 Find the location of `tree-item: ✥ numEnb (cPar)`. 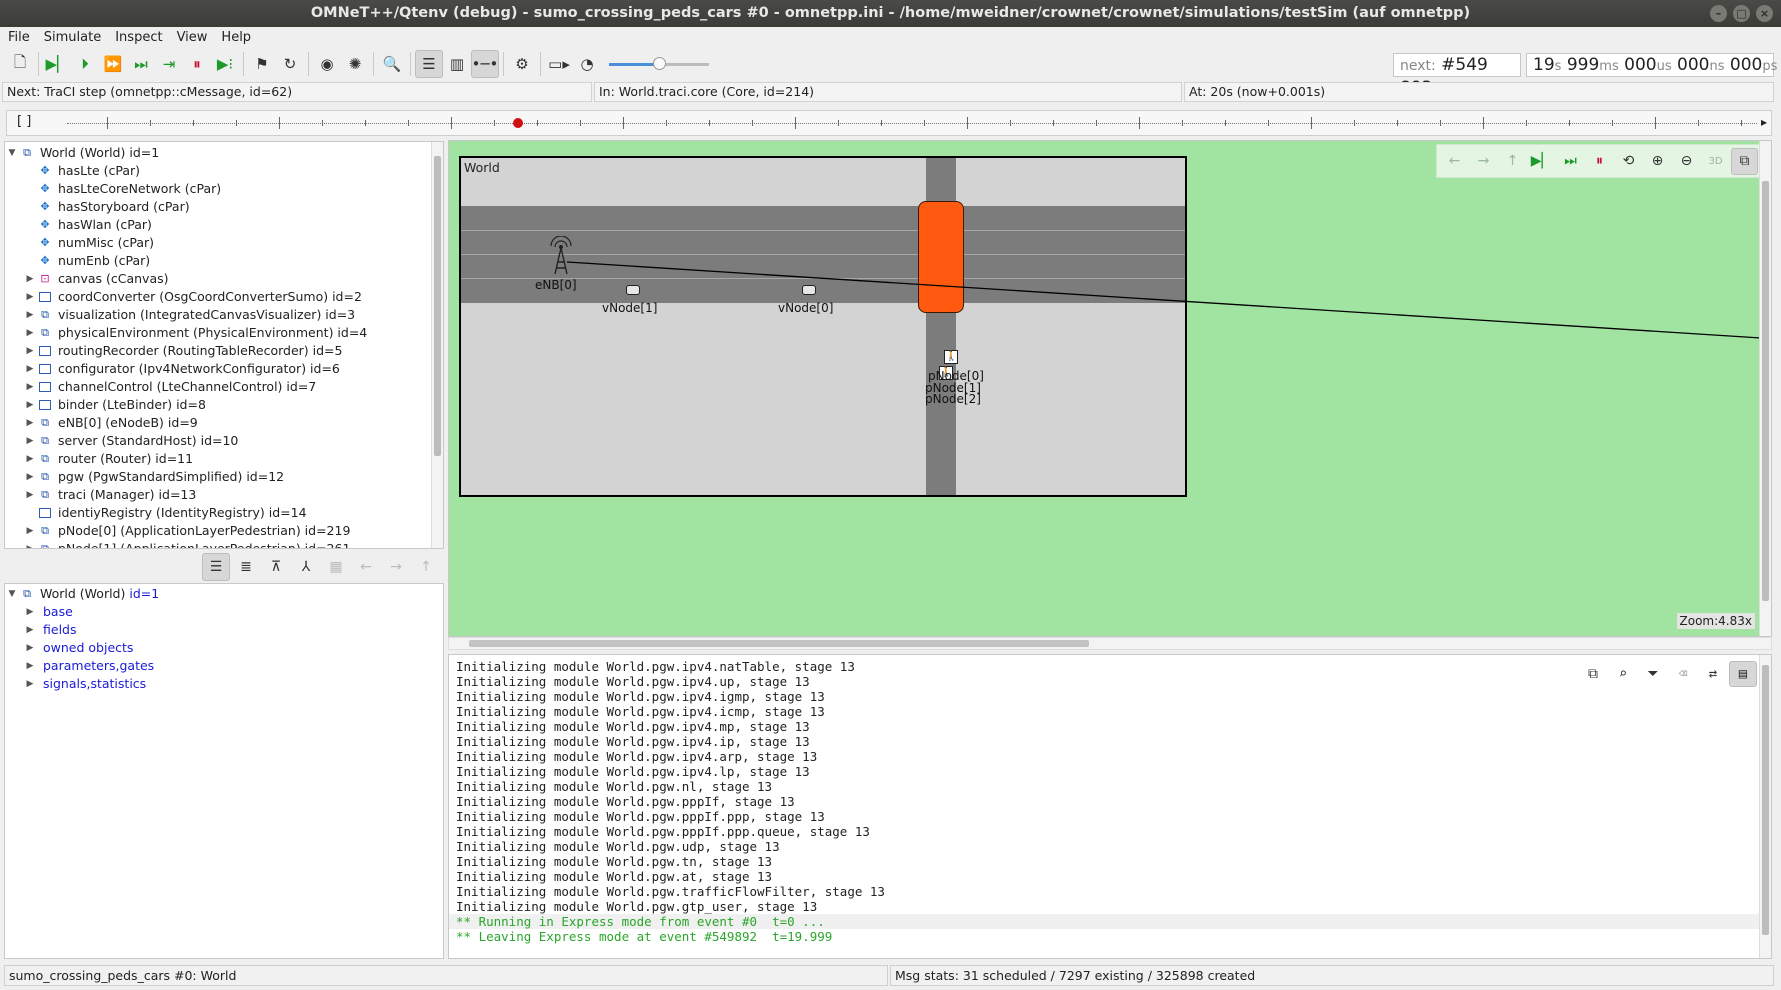

tree-item: ✥ numEnb (cPar) is located at coordinates (224, 261).